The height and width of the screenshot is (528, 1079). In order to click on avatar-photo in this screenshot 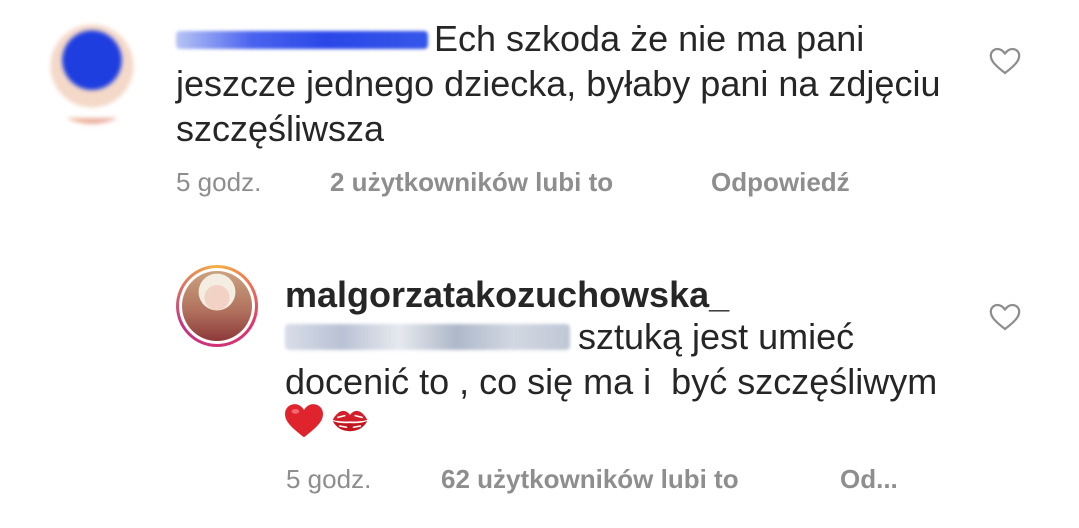, I will do `click(217, 306)`.